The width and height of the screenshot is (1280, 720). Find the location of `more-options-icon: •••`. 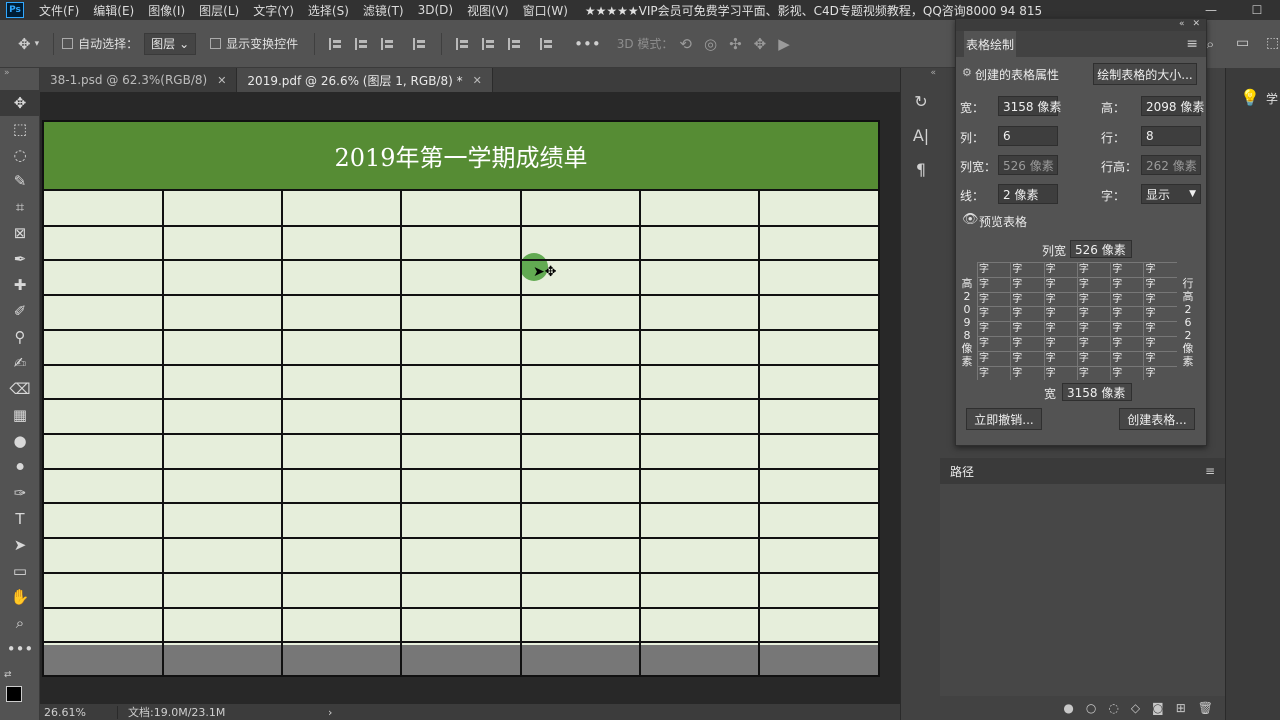

more-options-icon: ••• is located at coordinates (587, 44).